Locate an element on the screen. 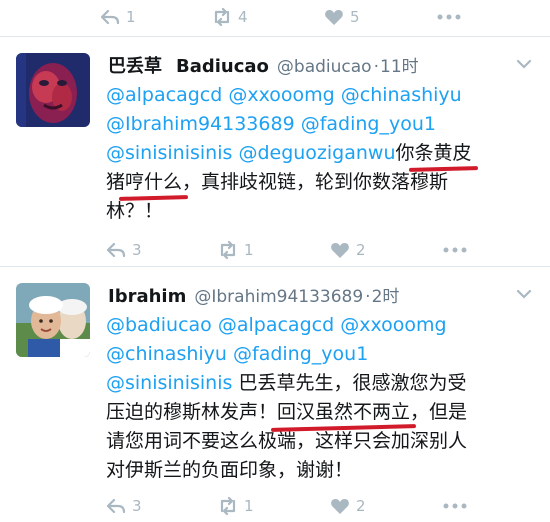  tweet-header: 巴丢草 Badiucao @badiucao · 11时 is located at coordinates (263, 65).